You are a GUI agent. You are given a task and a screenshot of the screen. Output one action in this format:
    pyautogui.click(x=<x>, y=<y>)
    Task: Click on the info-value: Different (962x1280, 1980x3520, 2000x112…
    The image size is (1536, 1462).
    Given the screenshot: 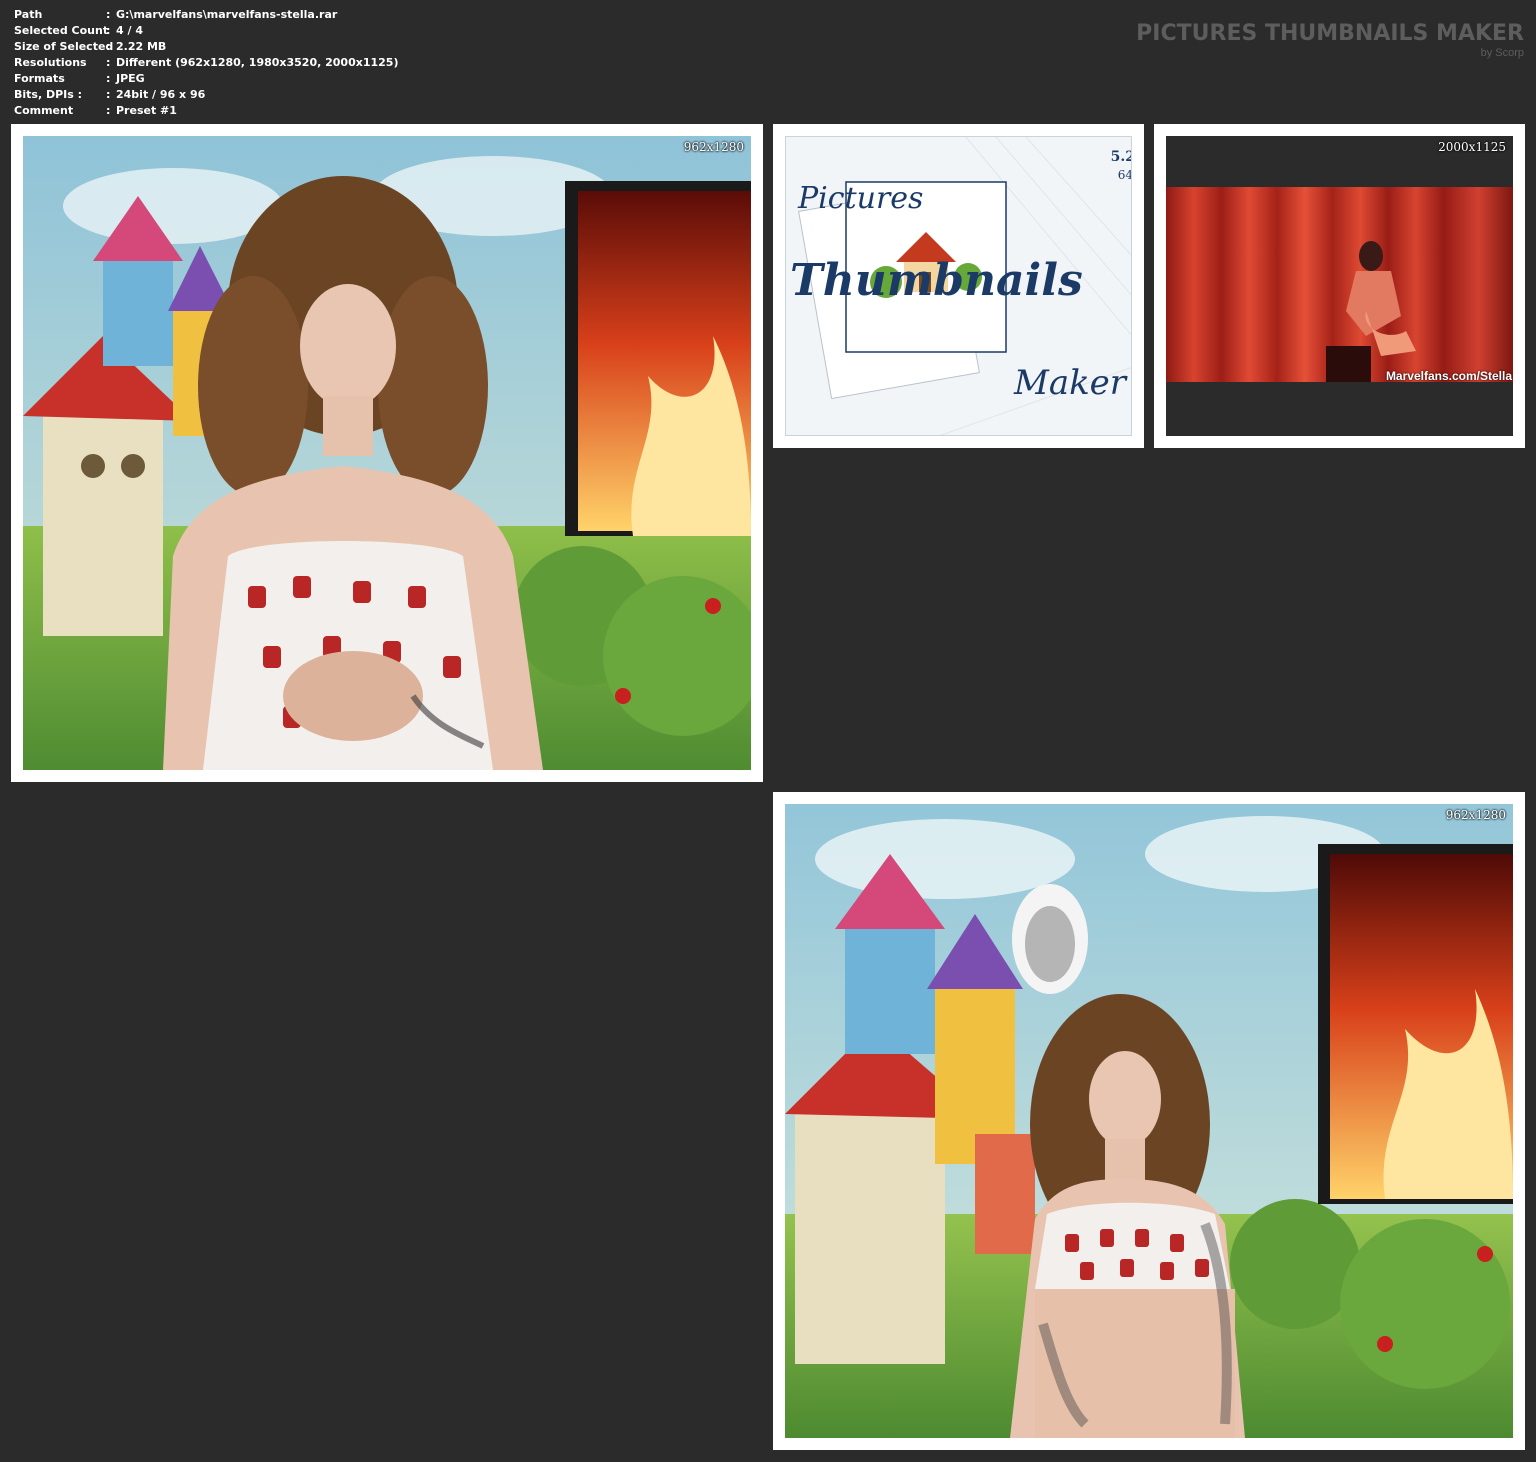 What is the action you would take?
    pyautogui.click(x=257, y=62)
    